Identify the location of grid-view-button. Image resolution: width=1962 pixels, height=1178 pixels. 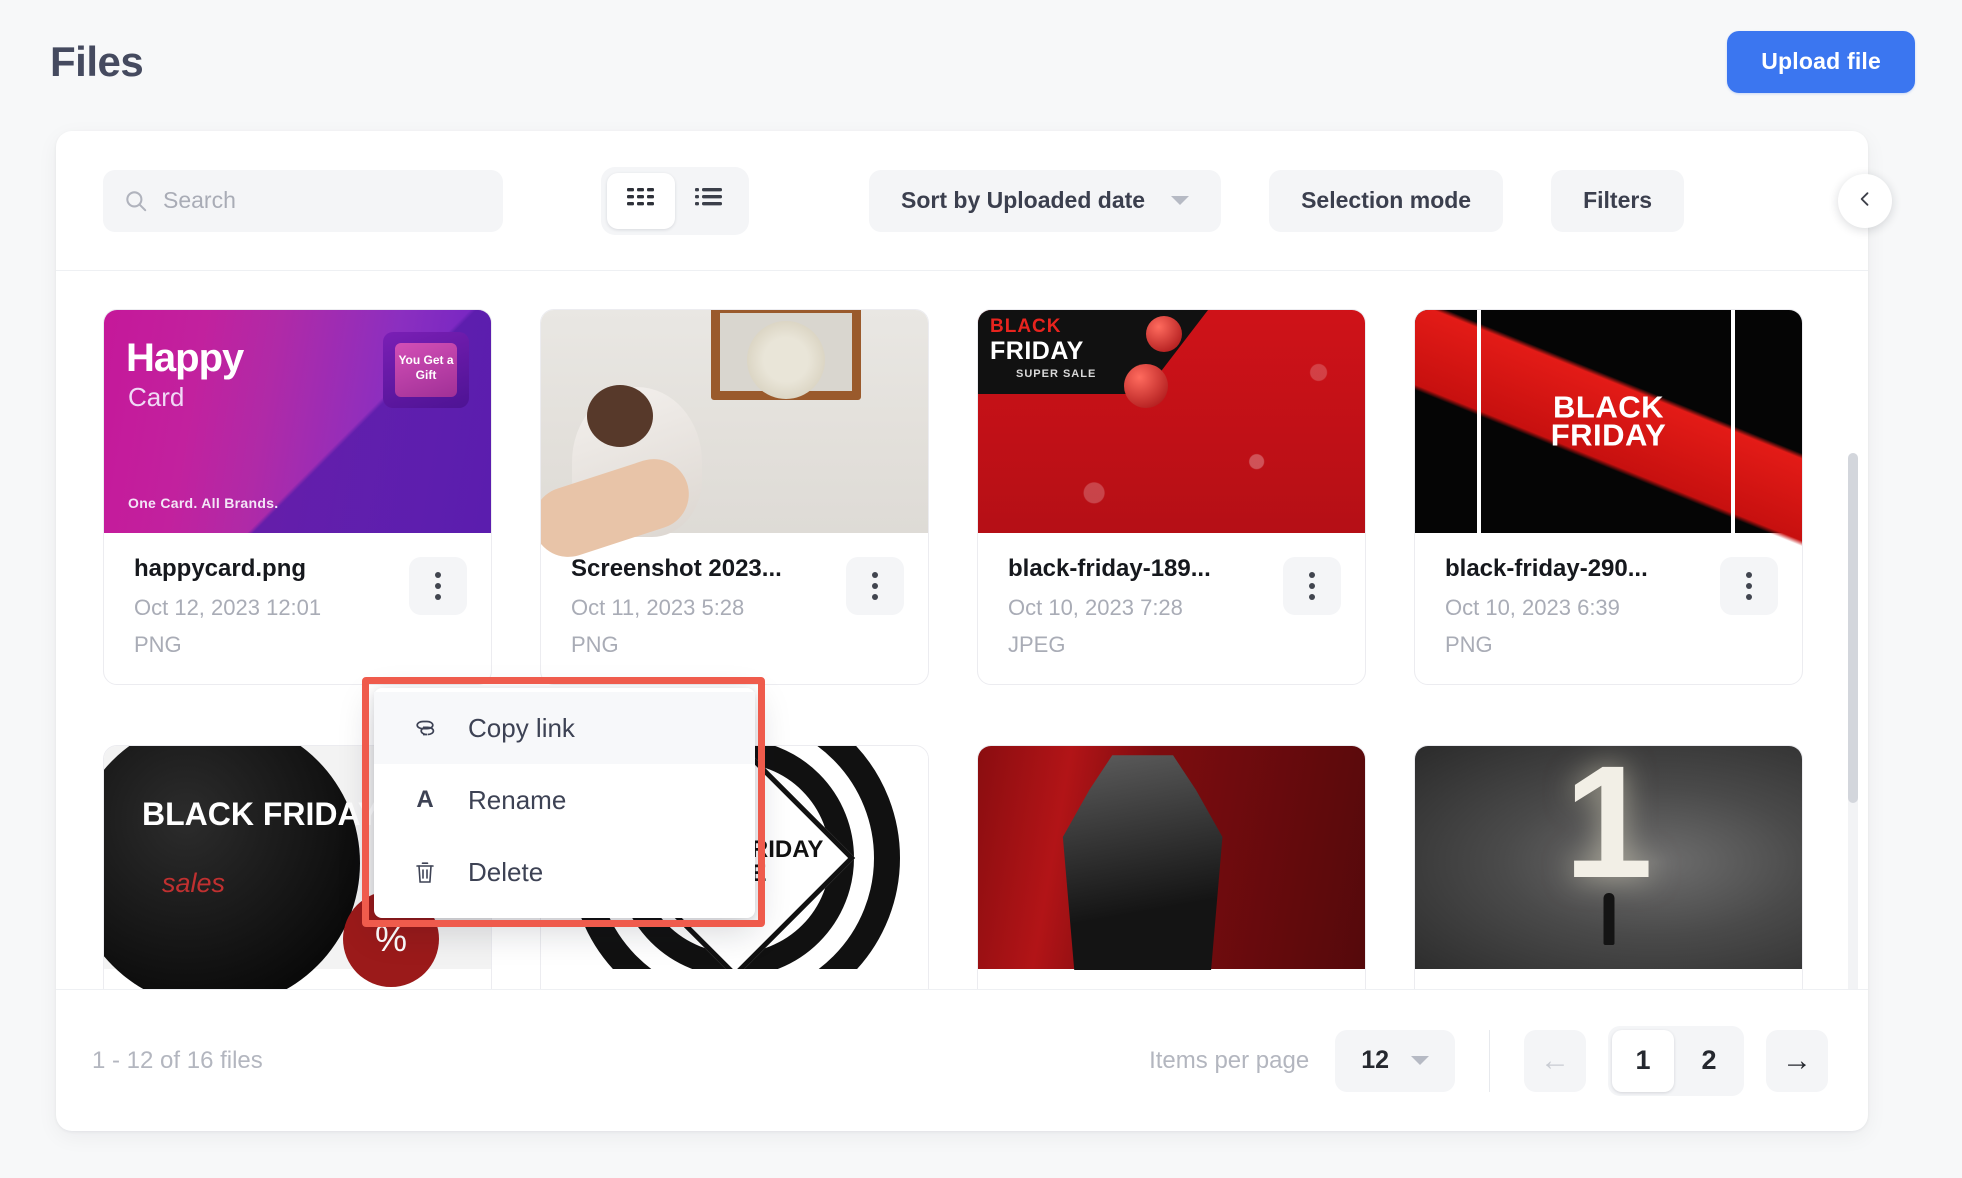
(641, 200).